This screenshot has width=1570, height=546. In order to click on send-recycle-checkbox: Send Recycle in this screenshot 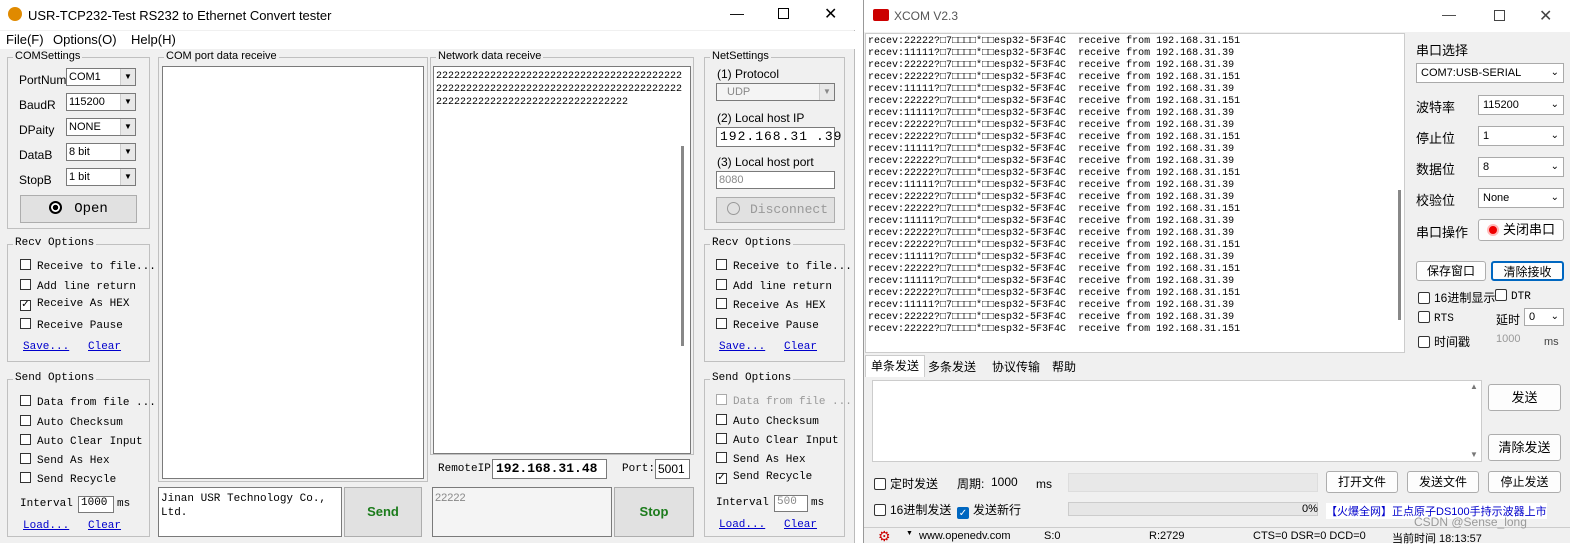, I will do `click(68, 479)`.